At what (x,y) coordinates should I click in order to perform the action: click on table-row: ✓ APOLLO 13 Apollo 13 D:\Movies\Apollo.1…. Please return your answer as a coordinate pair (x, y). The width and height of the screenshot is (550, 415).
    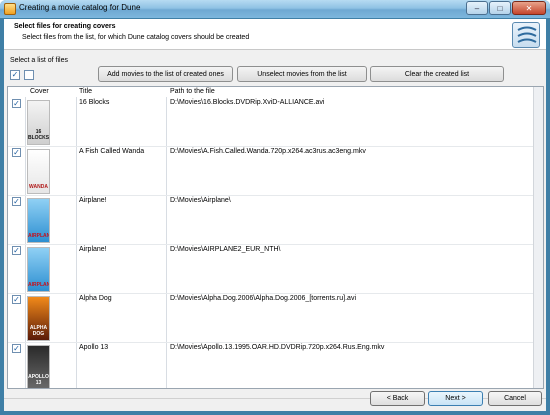
    Looking at the image, I should click on (275, 365).